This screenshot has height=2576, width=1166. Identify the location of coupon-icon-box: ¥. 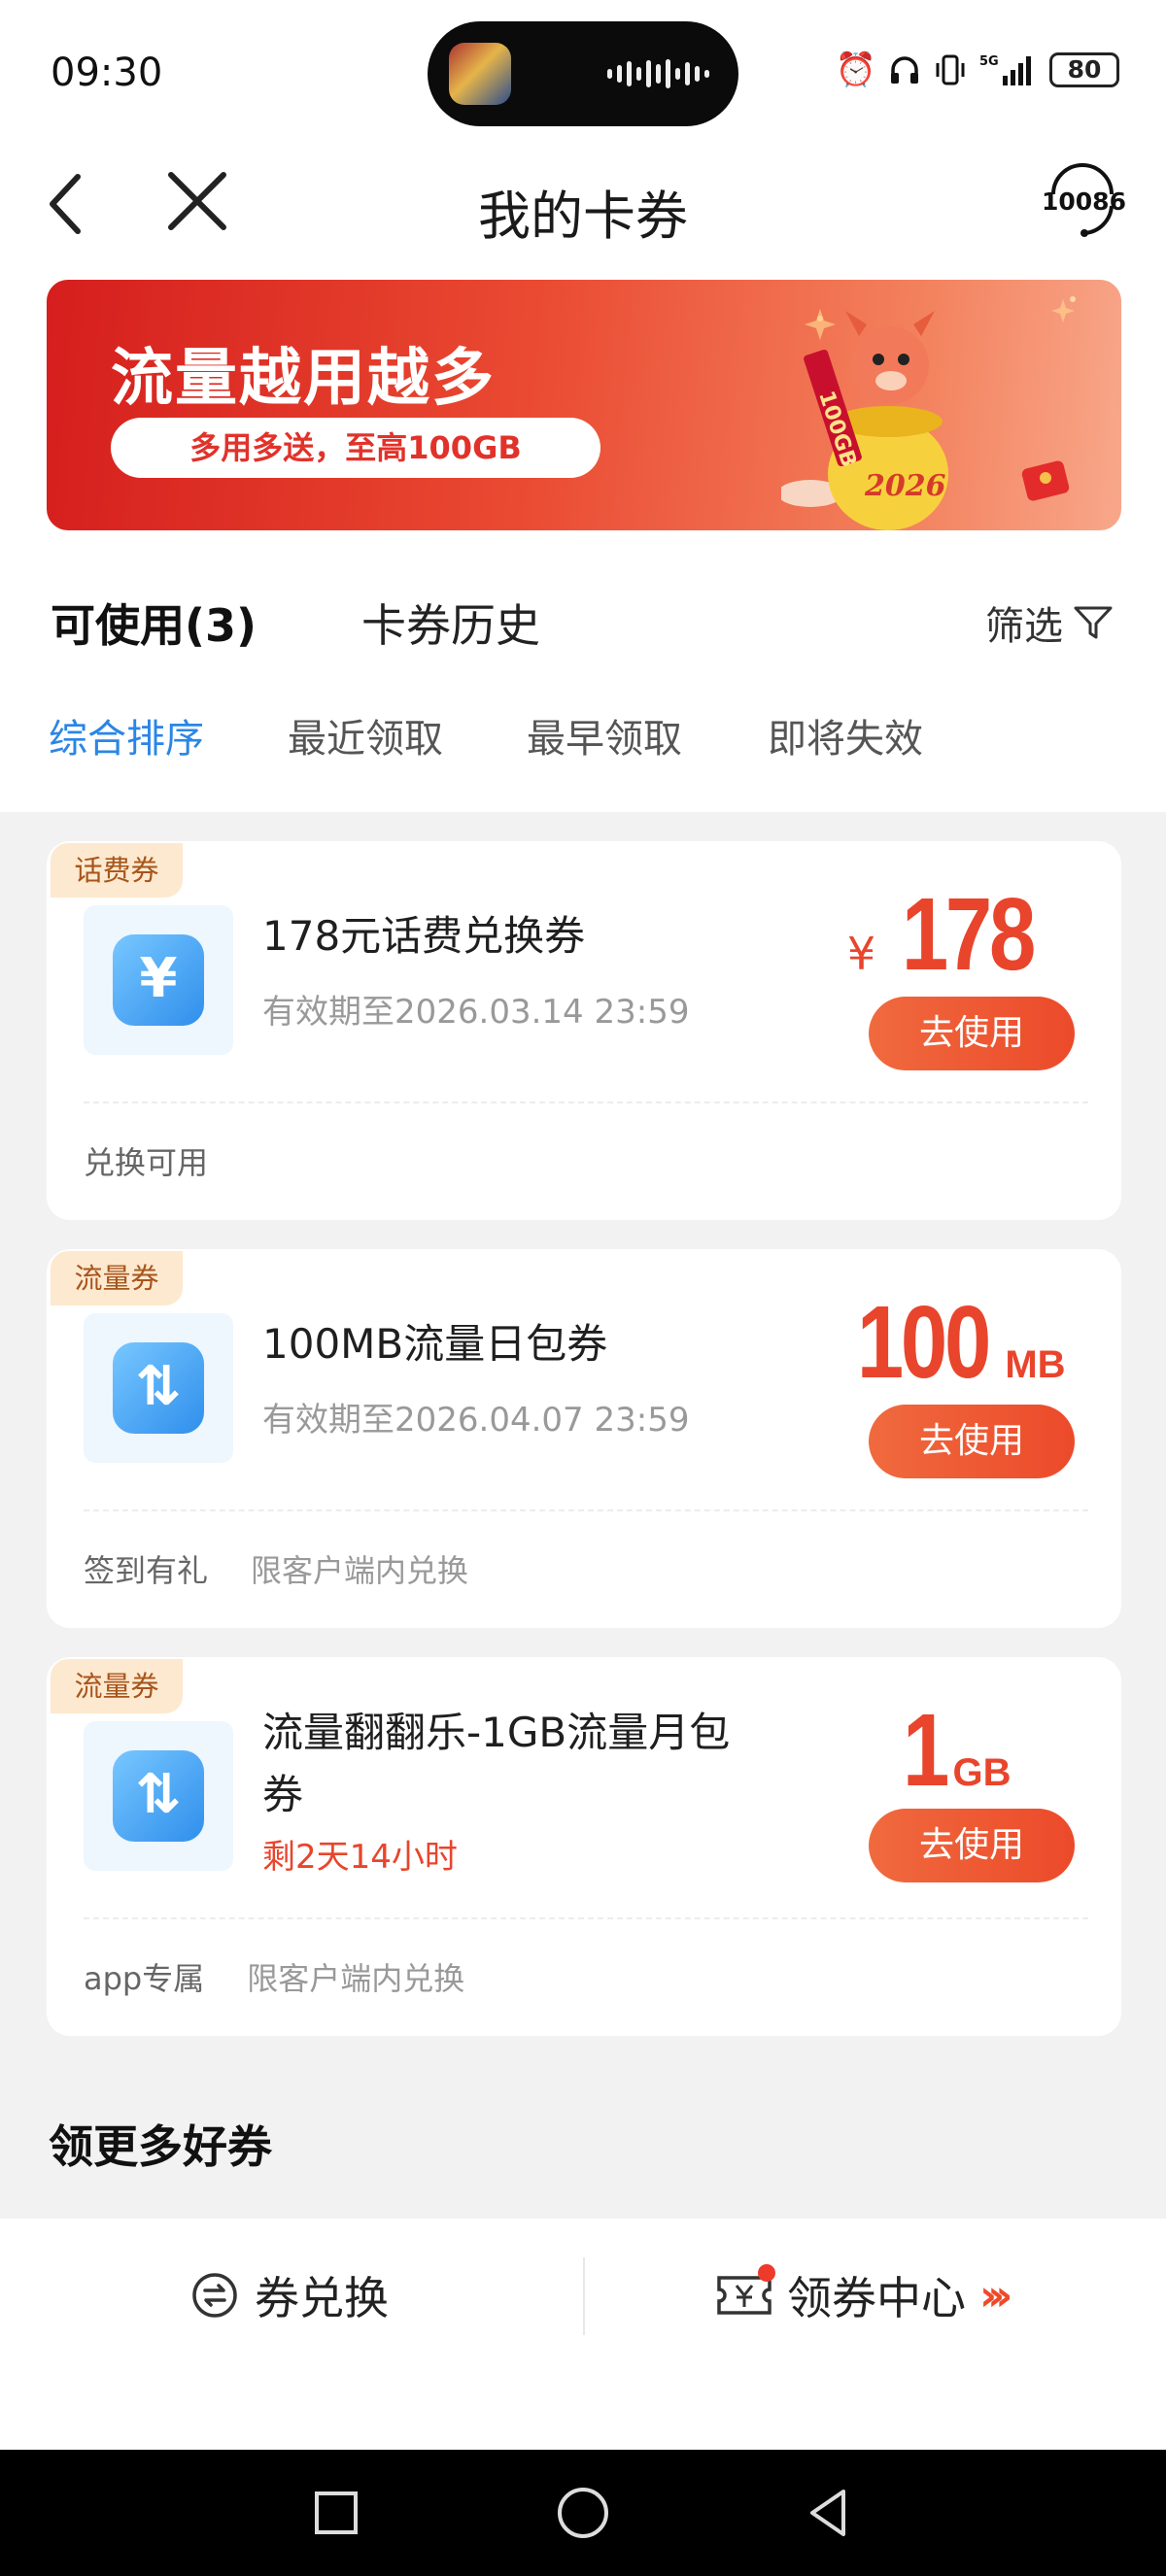
(158, 980).